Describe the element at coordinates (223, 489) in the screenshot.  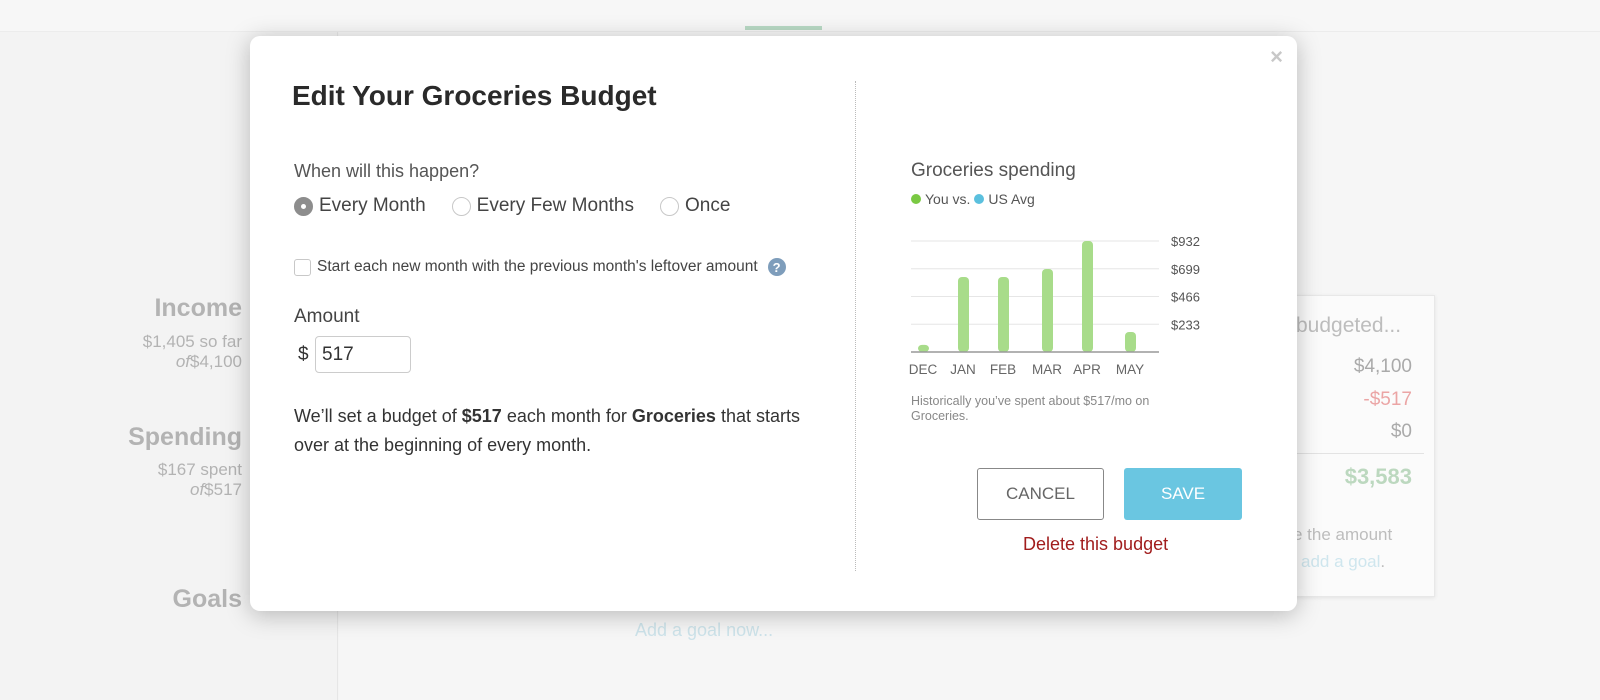
I see `spending-total-value: $517` at that location.